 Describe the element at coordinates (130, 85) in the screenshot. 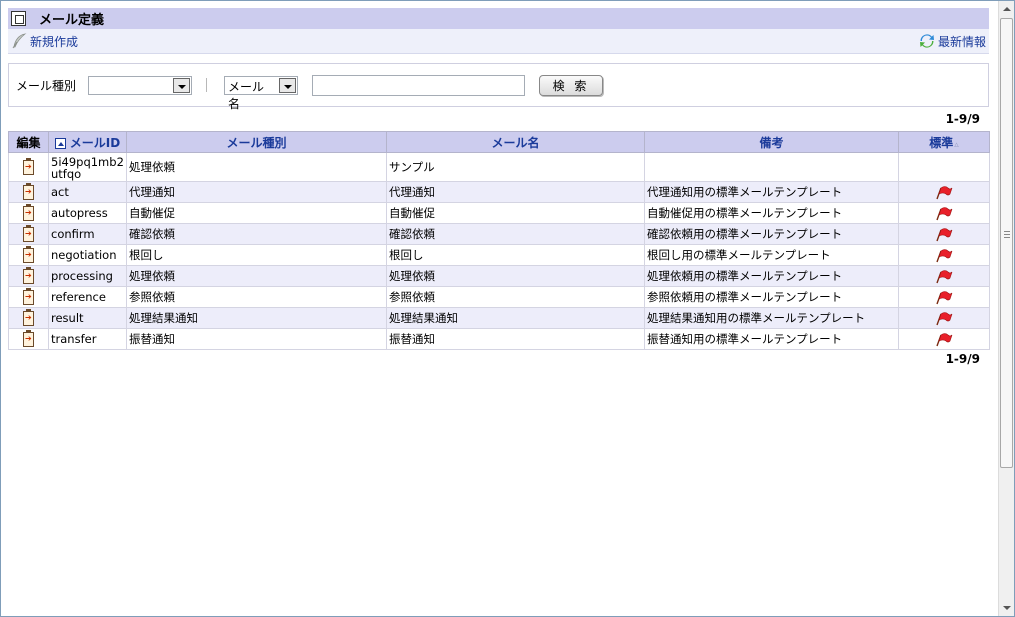

I see `mail-type-select-value` at that location.